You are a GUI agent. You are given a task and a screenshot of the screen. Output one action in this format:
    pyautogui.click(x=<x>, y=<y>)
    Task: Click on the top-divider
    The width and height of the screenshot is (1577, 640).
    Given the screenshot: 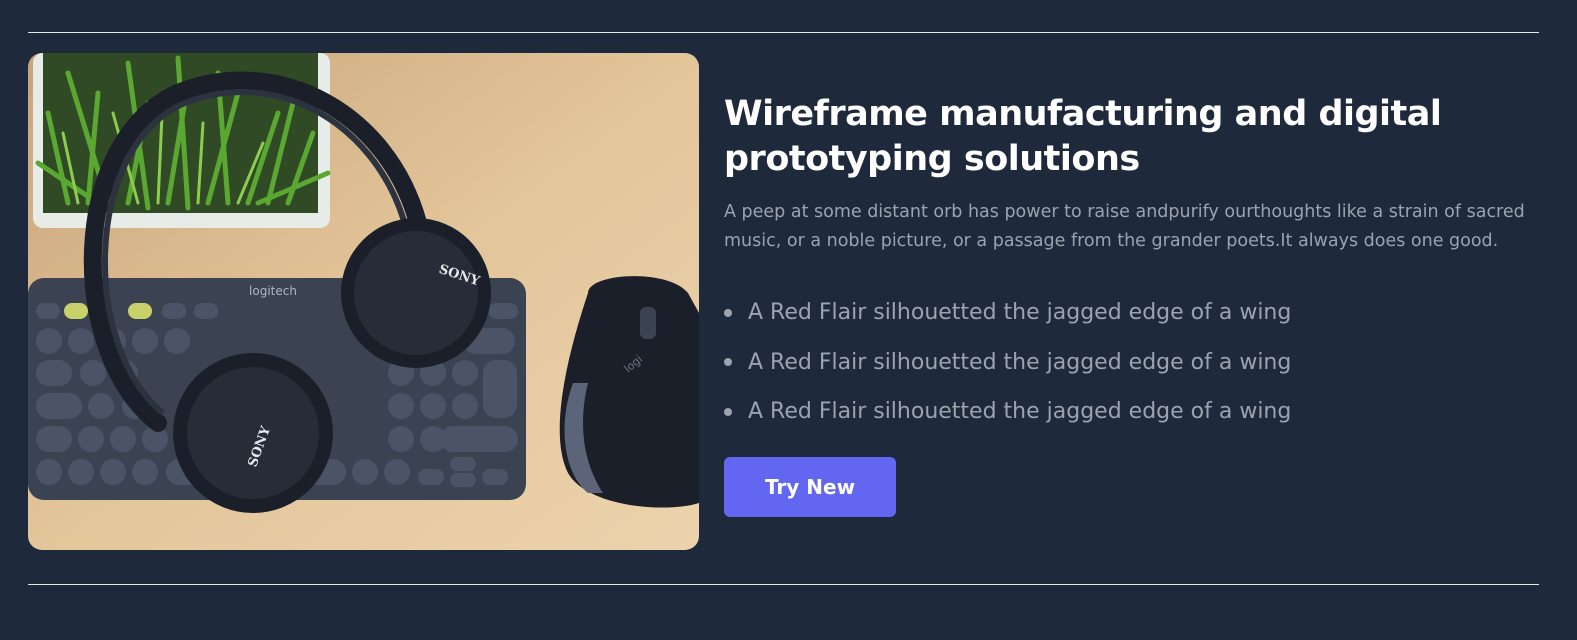 What is the action you would take?
    pyautogui.click(x=783, y=32)
    